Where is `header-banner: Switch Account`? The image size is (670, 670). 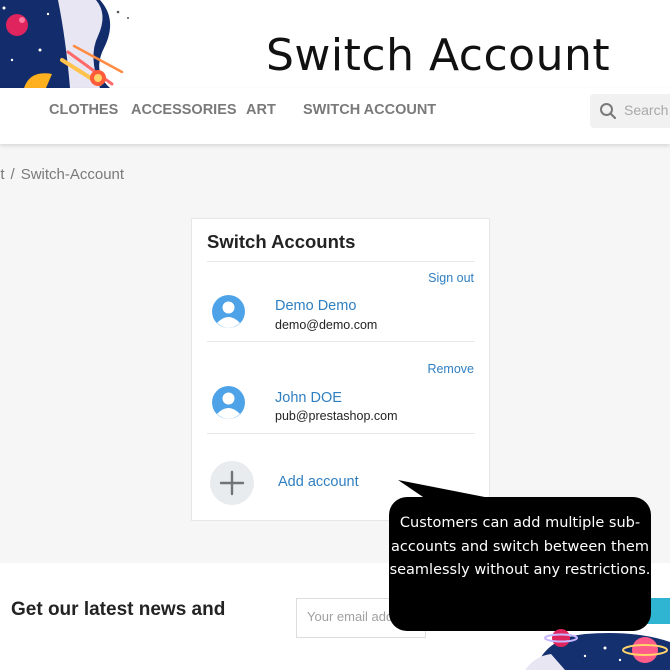
header-banner: Switch Account is located at coordinates (335, 44).